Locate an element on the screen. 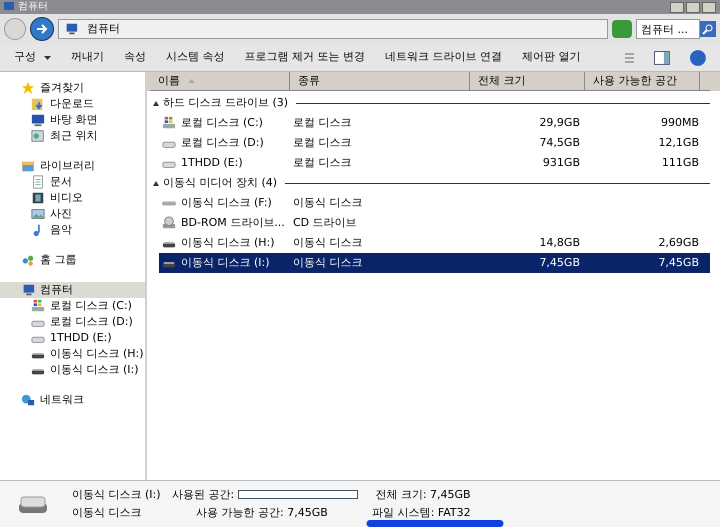 Image resolution: width=720 pixels, height=527 pixels. total-size: 전체 크기: 7,45GB is located at coordinates (423, 494).